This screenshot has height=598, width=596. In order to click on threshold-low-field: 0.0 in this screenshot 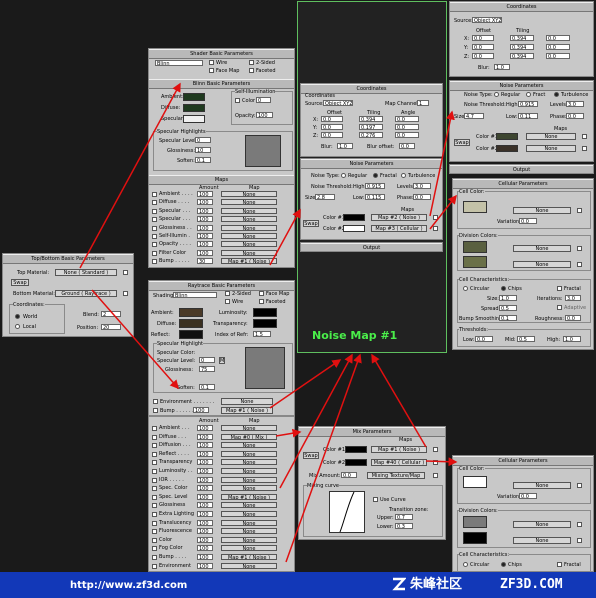, I will do `click(484, 339)`.